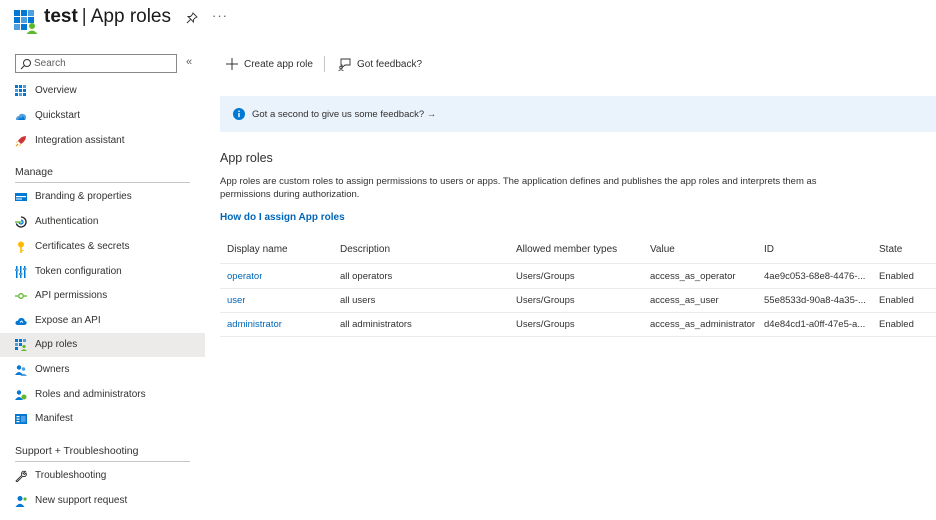 The height and width of the screenshot is (520, 936). What do you see at coordinates (189, 62) in the screenshot?
I see `collapse-sidebar-icon: «` at bounding box center [189, 62].